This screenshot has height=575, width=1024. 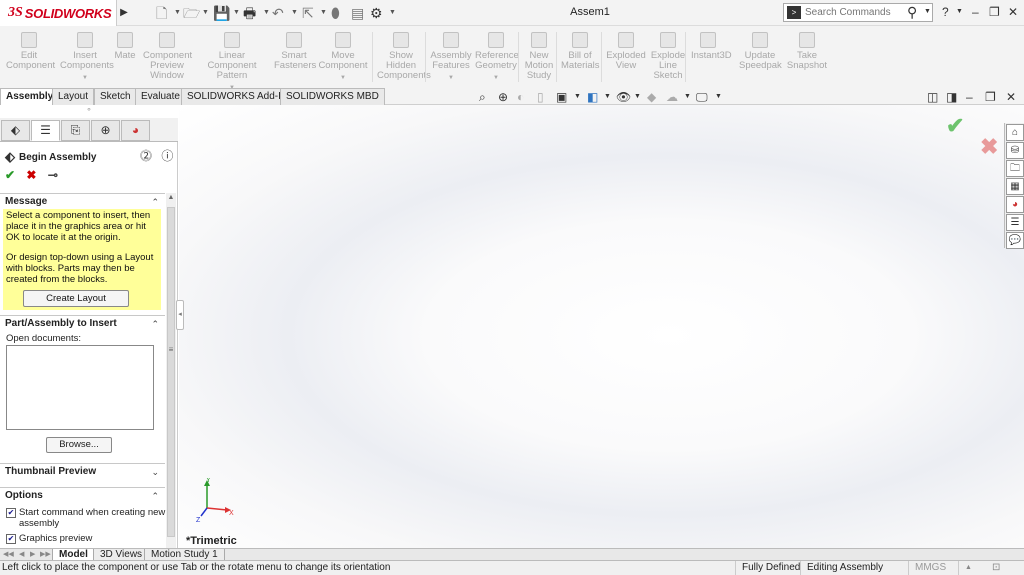 What do you see at coordinates (10, 175) in the screenshot?
I see `ok-button: ✔` at bounding box center [10, 175].